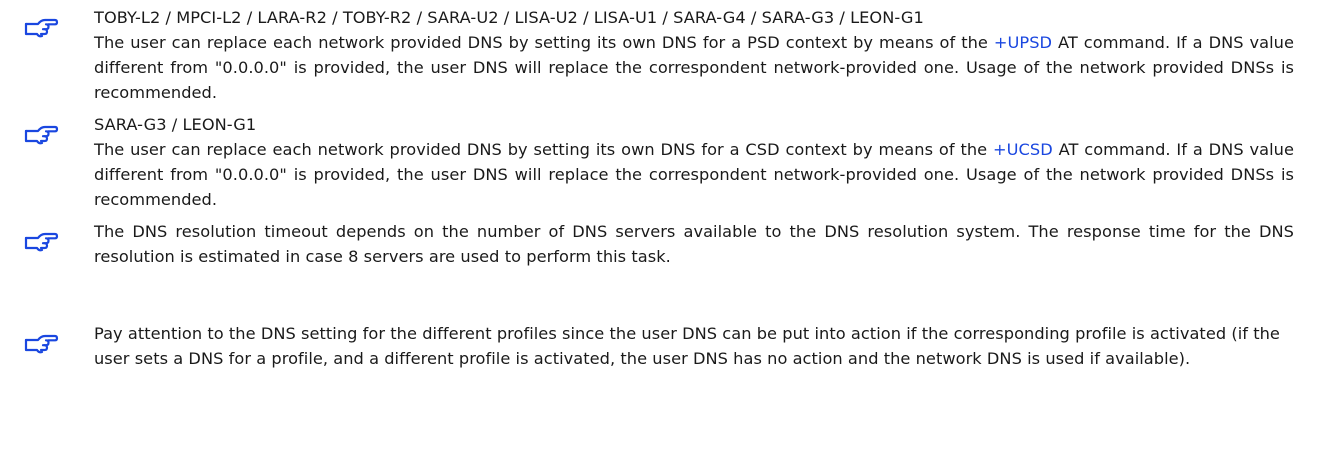 The height and width of the screenshot is (450, 1317). I want to click on ucsd-link: +UCSD, so click(1023, 149).